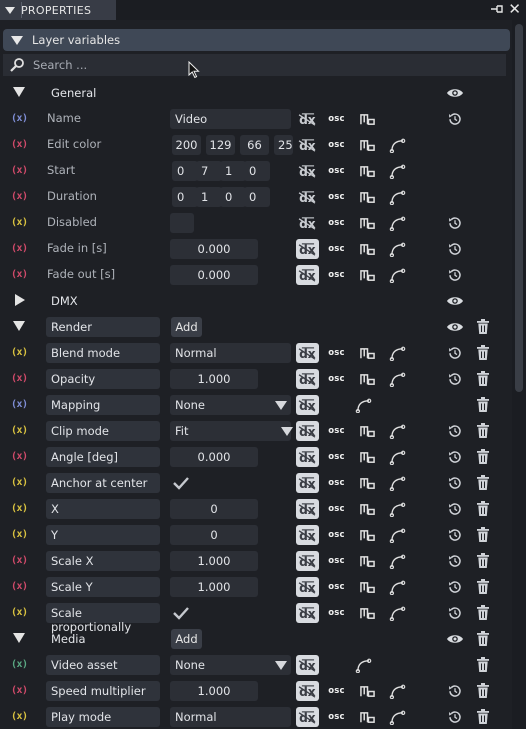 The height and width of the screenshot is (729, 526). What do you see at coordinates (455, 301) in the screenshot?
I see `visibility-eye-icon` at bounding box center [455, 301].